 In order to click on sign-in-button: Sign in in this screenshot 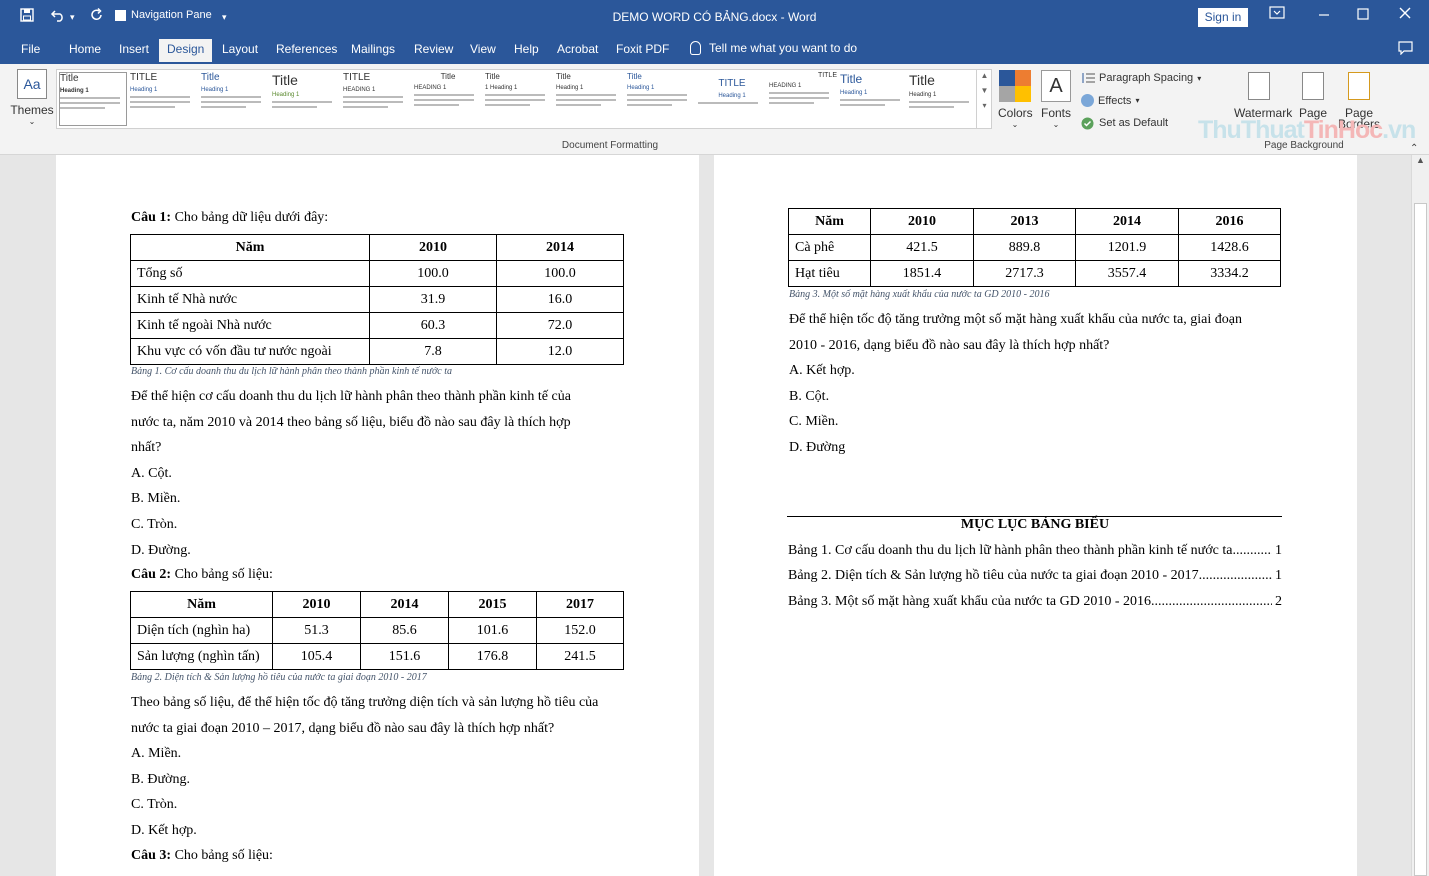, I will do `click(1223, 17)`.